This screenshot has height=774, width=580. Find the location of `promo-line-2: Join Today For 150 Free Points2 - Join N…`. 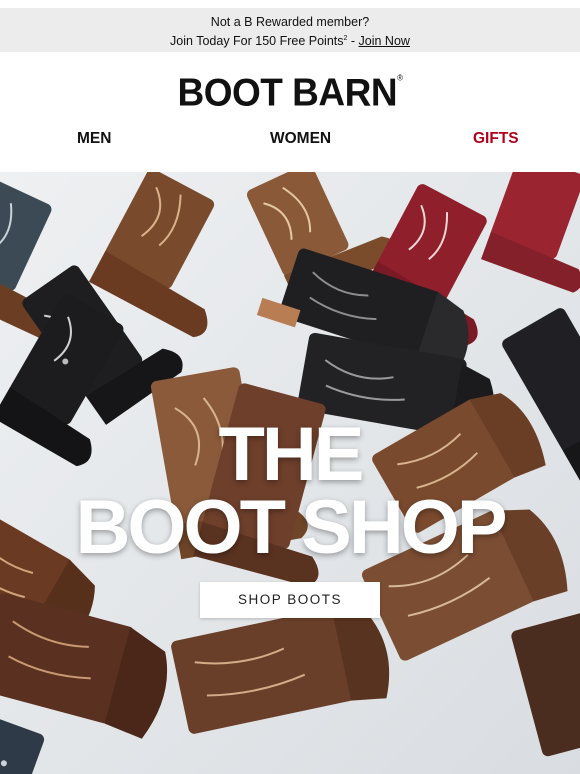

promo-line-2: Join Today For 150 Free Points2 - Join N… is located at coordinates (290, 40).